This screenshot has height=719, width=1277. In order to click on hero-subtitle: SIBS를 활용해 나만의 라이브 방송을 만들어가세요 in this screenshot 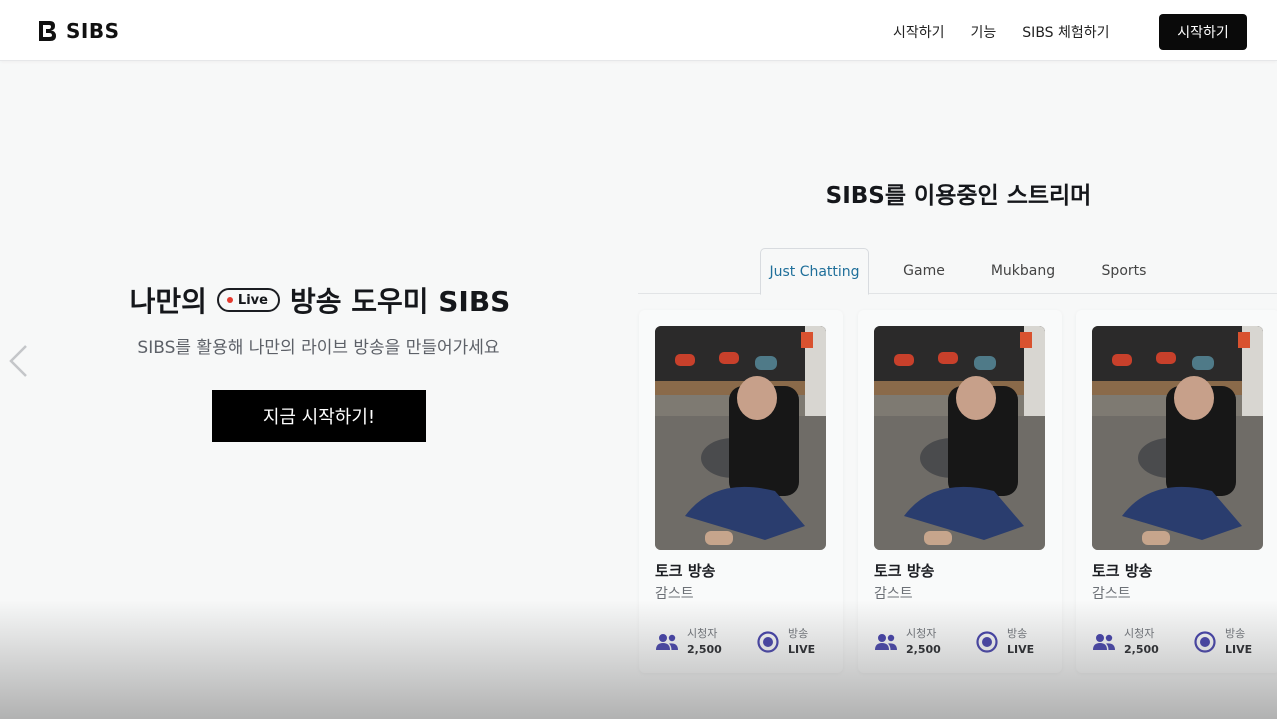, I will do `click(318, 348)`.